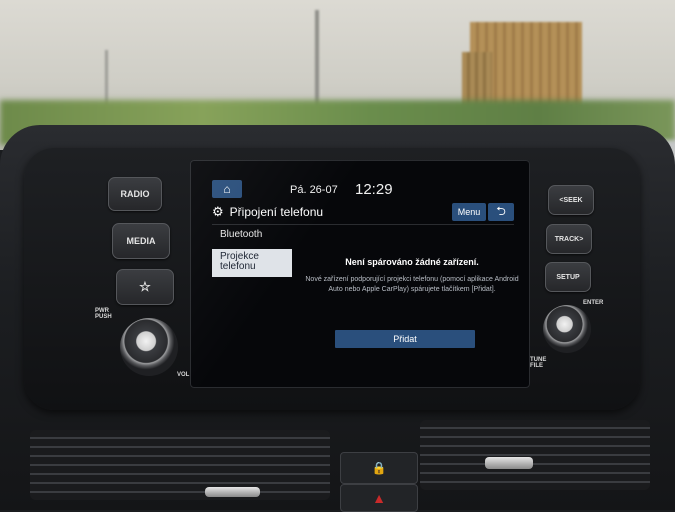 Image resolution: width=675 pixels, height=512 pixels. Describe the element at coordinates (135, 194) in the screenshot. I see `radio-button: RADIO` at that location.